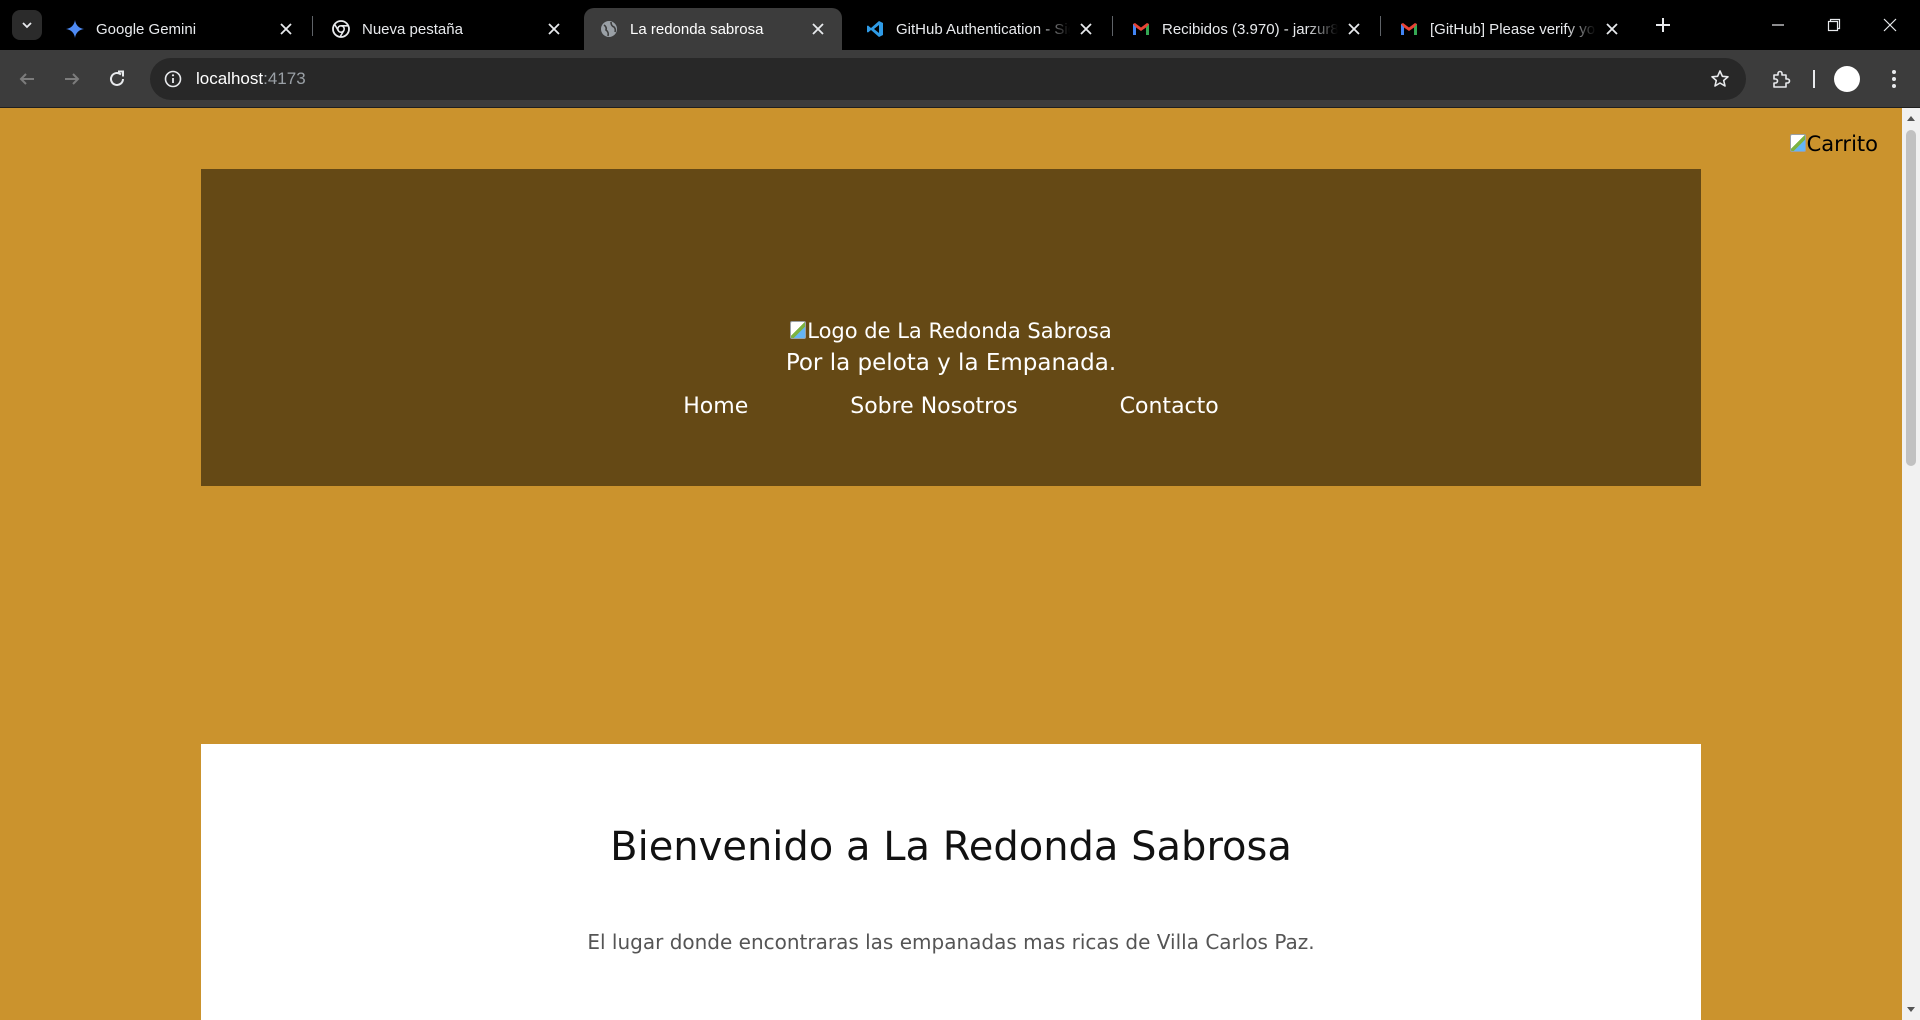  I want to click on cart-image-alt: Carrito, so click(1842, 144).